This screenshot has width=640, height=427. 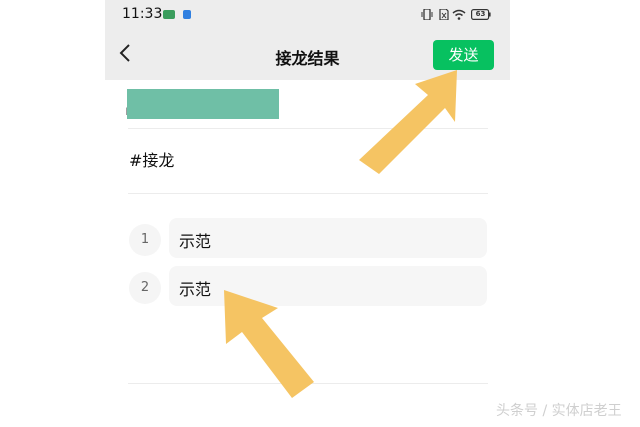 What do you see at coordinates (308, 193) in the screenshot?
I see `divider` at bounding box center [308, 193].